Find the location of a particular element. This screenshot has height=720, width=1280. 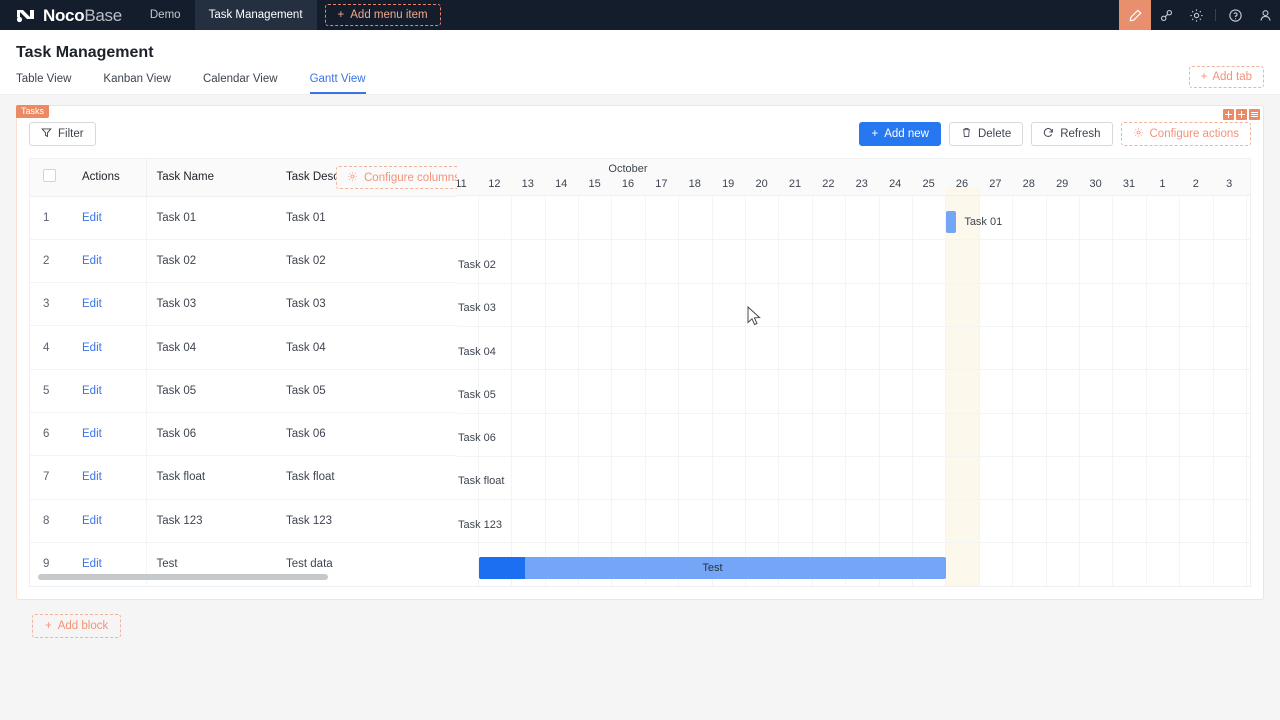

tab-table-view: Table View is located at coordinates (43, 83).